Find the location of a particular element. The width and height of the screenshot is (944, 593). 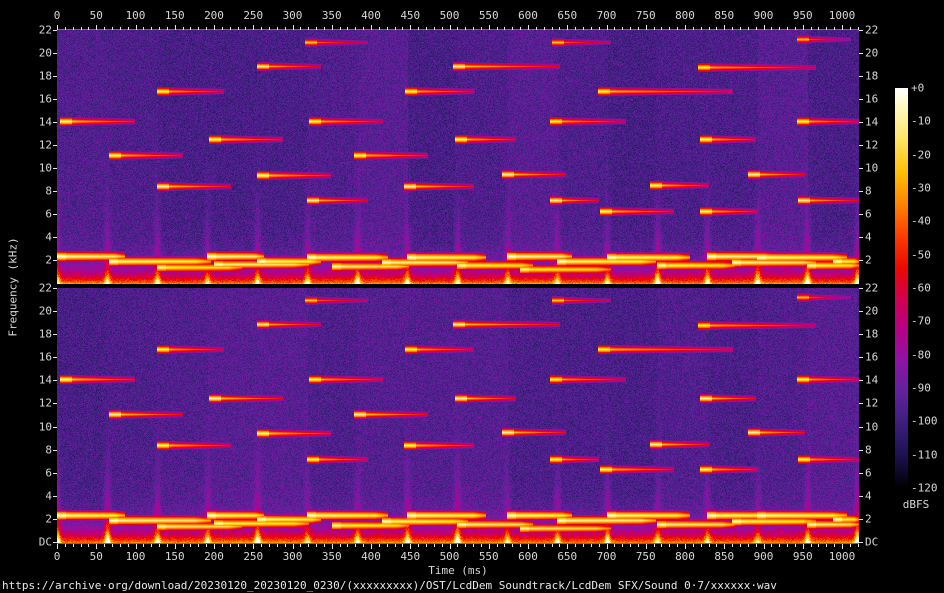

time-tick-label-bottom: 900 is located at coordinates (763, 556).